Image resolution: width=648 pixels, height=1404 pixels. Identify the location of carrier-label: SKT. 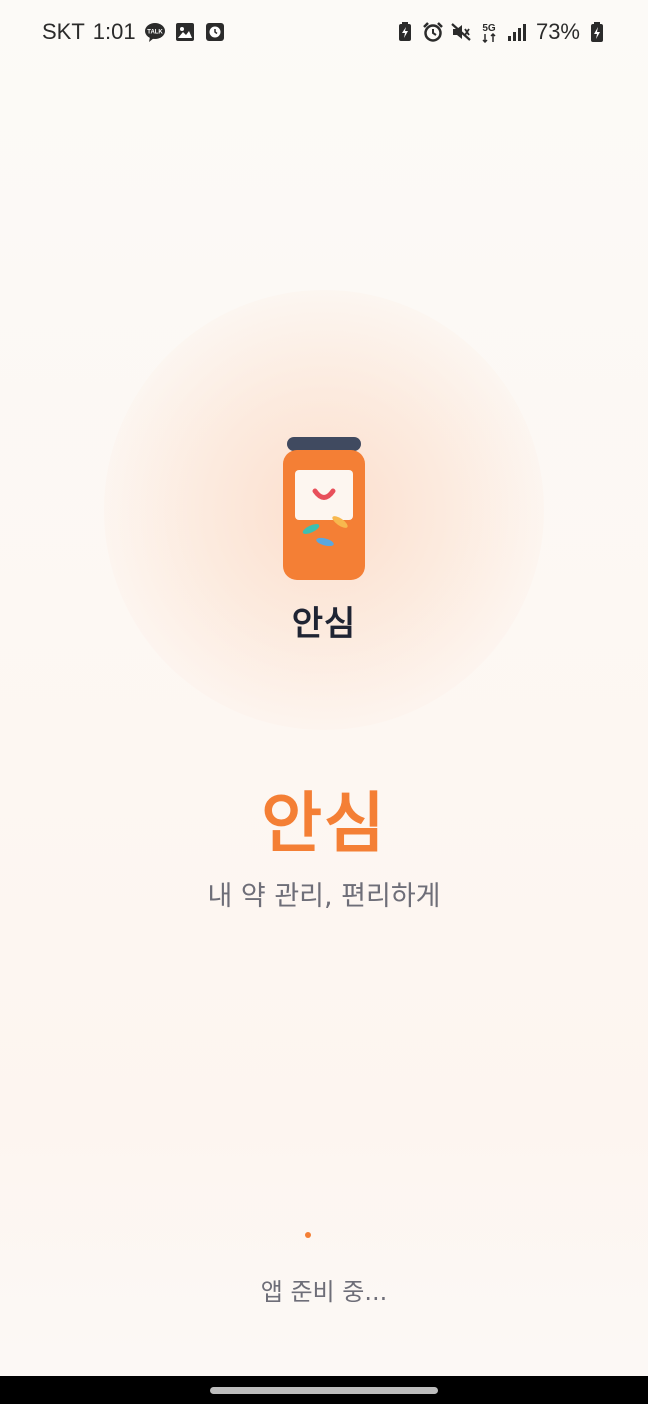
(63, 31).